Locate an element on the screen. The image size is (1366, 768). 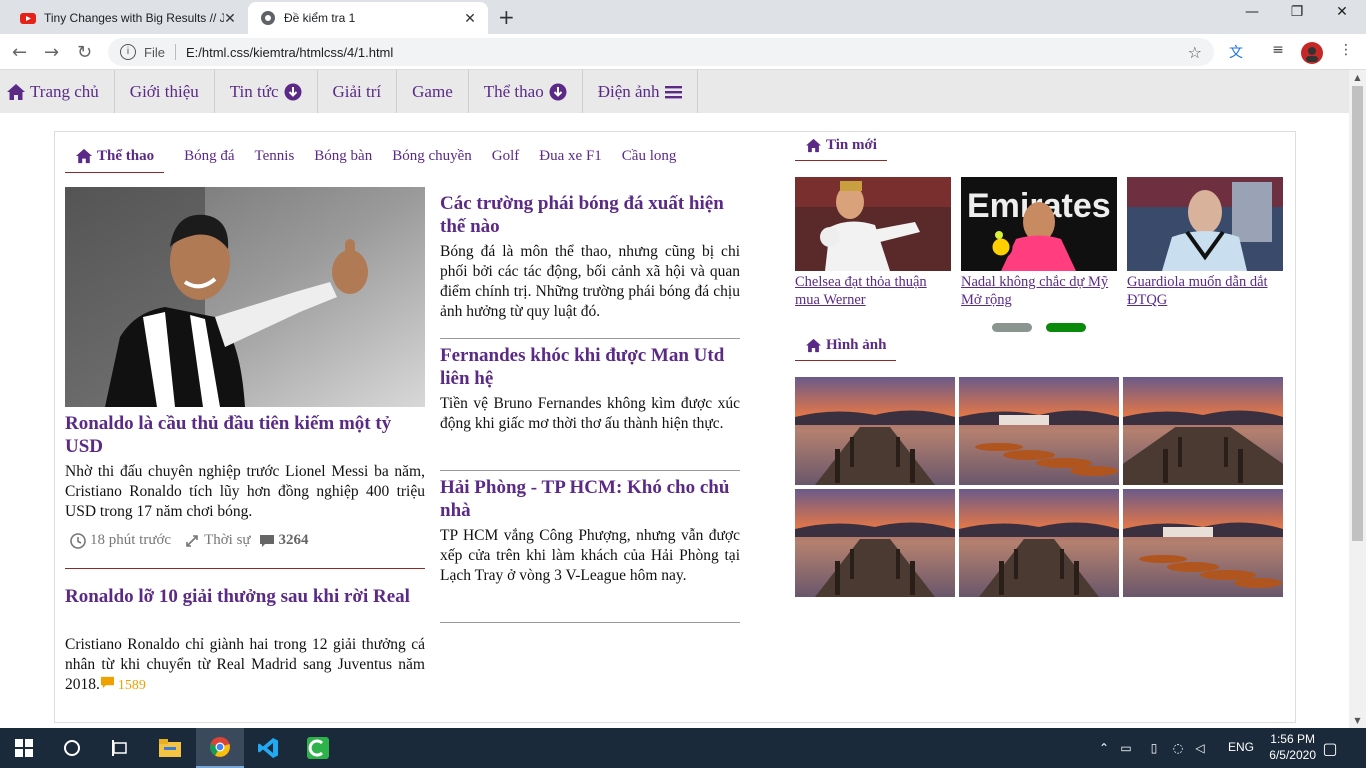
tab-title: Đề kiểm tra 1 is located at coordinates (320, 18).